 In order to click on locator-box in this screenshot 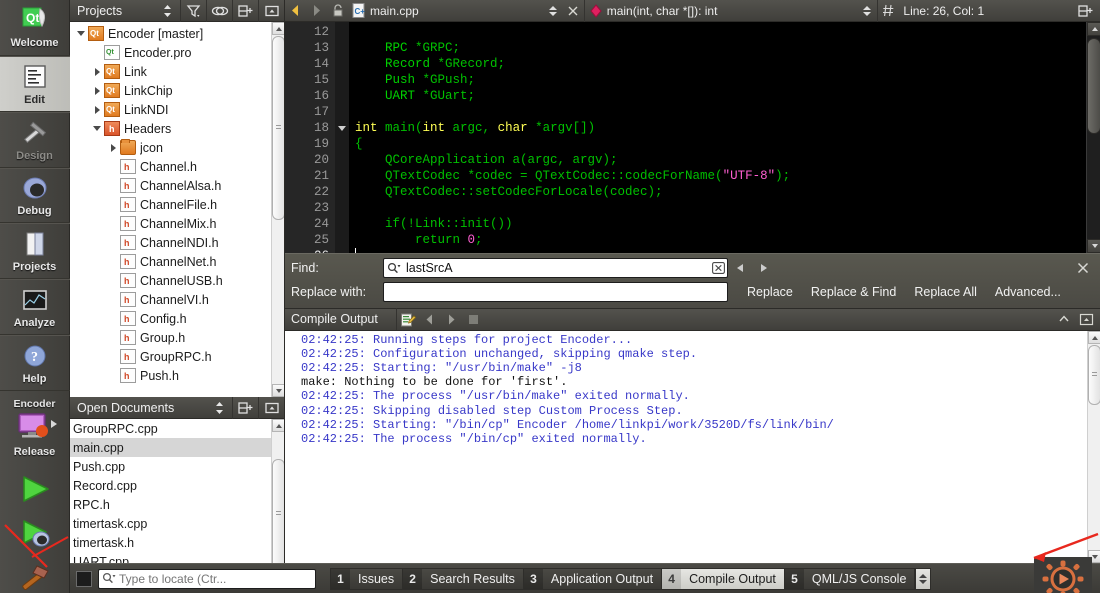, I will do `click(207, 578)`.